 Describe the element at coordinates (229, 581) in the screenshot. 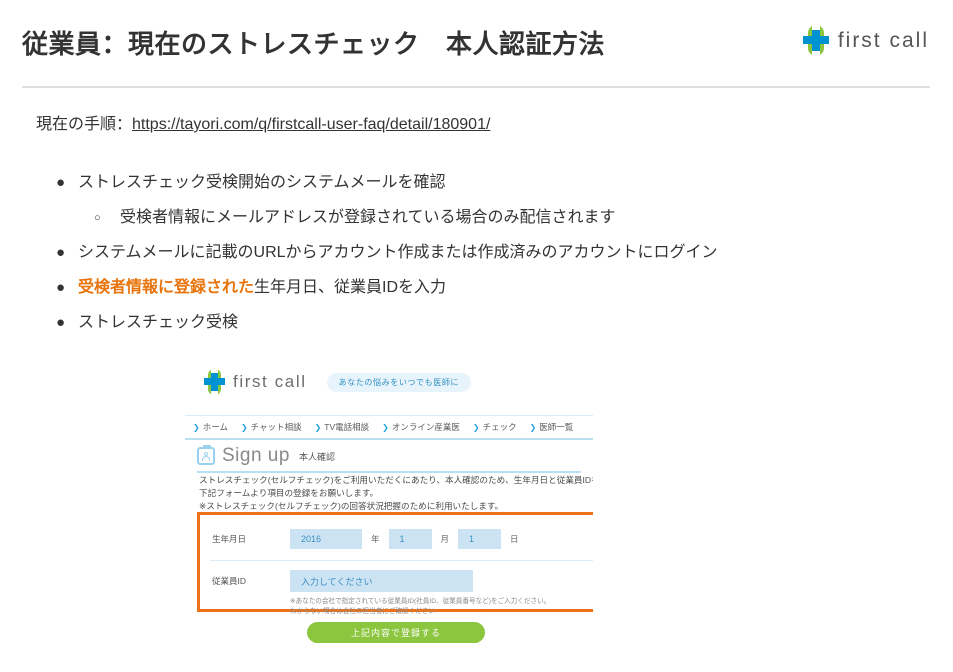

I see `employee-id-label: 従業員ID` at that location.